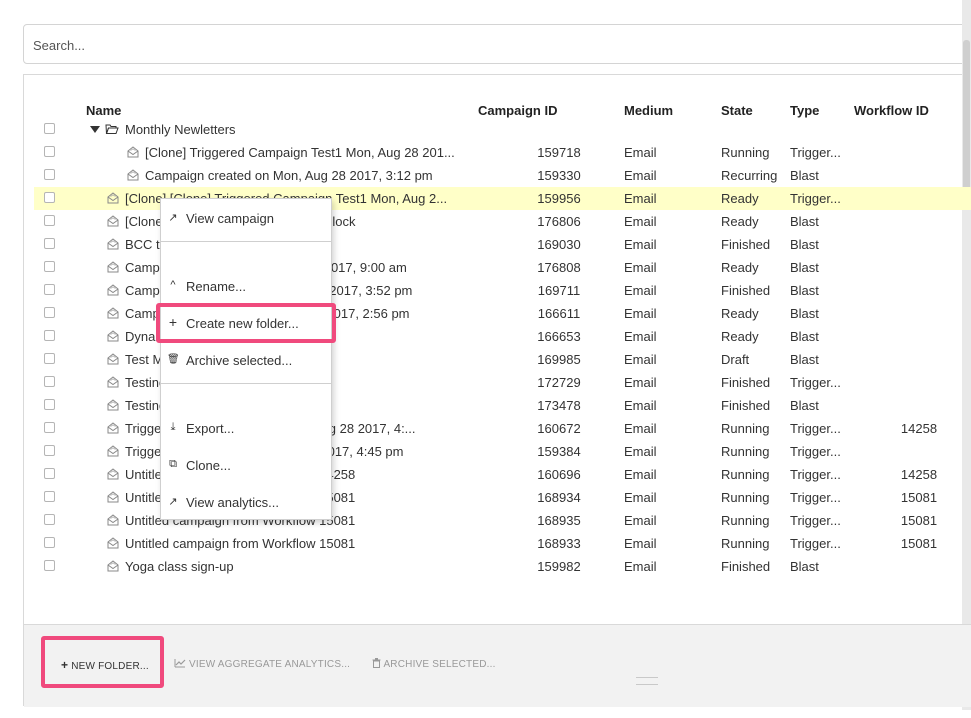 This screenshot has height=718, width=971. What do you see at coordinates (648, 110) in the screenshot?
I see `column-header-medium: Medium` at bounding box center [648, 110].